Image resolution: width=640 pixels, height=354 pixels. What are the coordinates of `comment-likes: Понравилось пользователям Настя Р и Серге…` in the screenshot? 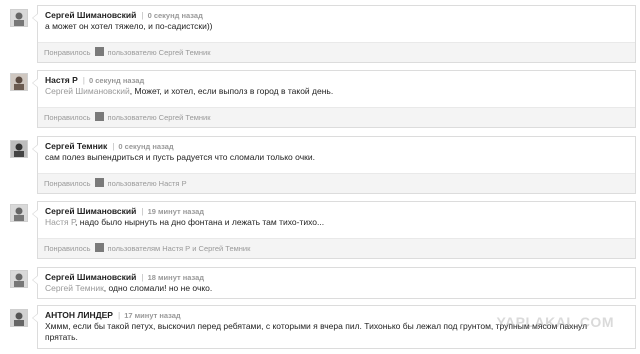 It's located at (336, 248).